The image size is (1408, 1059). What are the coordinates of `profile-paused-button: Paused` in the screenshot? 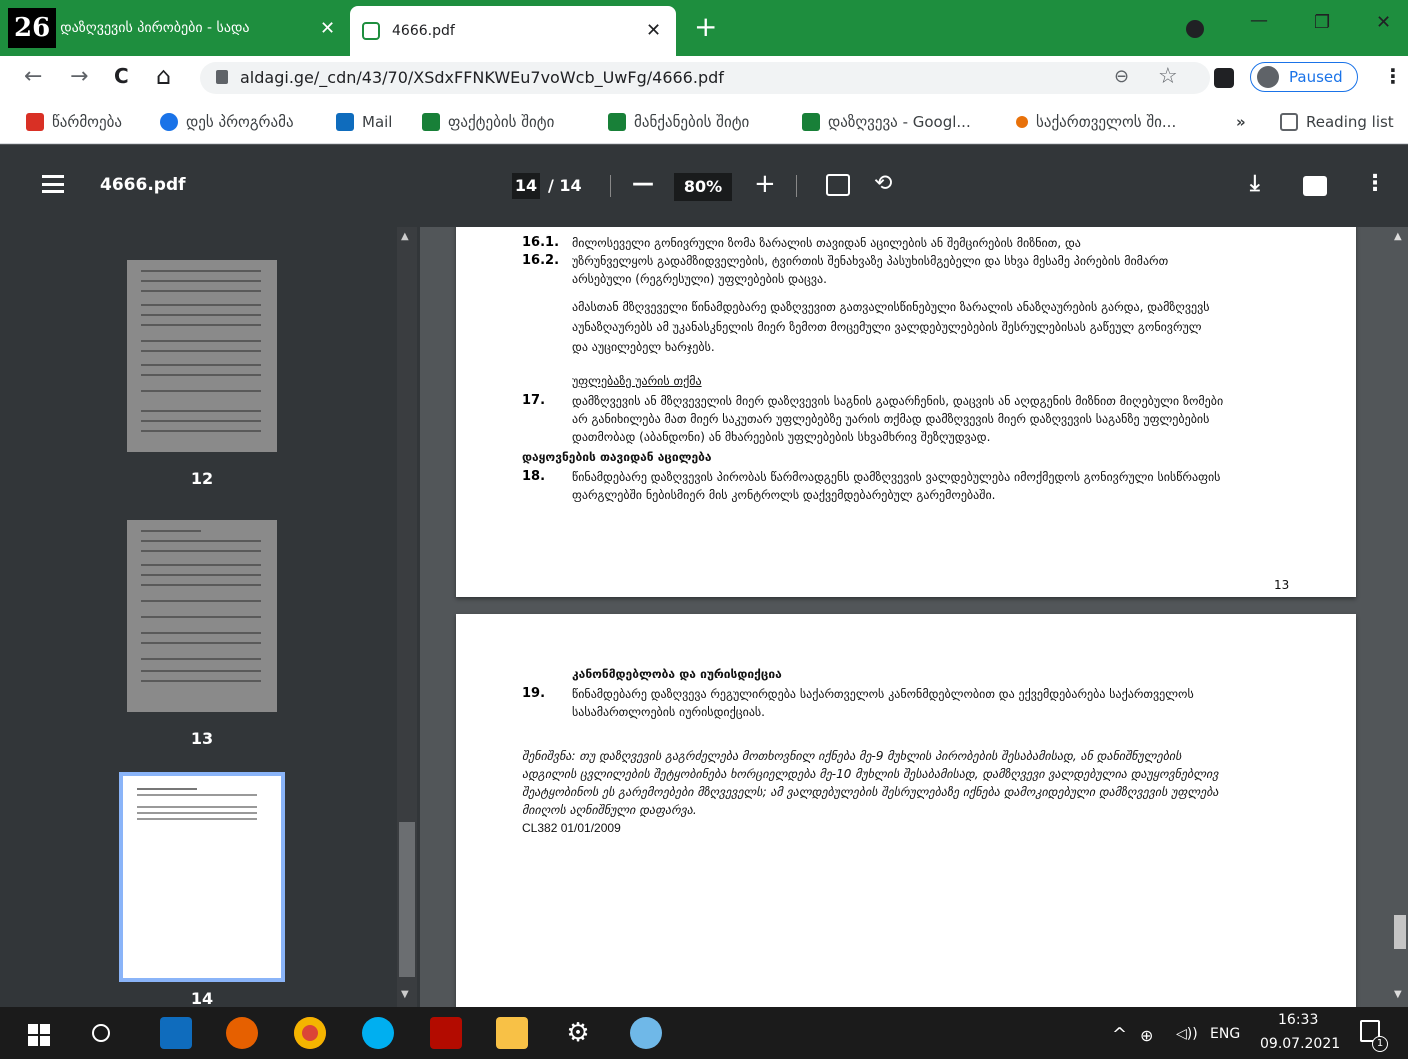 It's located at (1304, 77).